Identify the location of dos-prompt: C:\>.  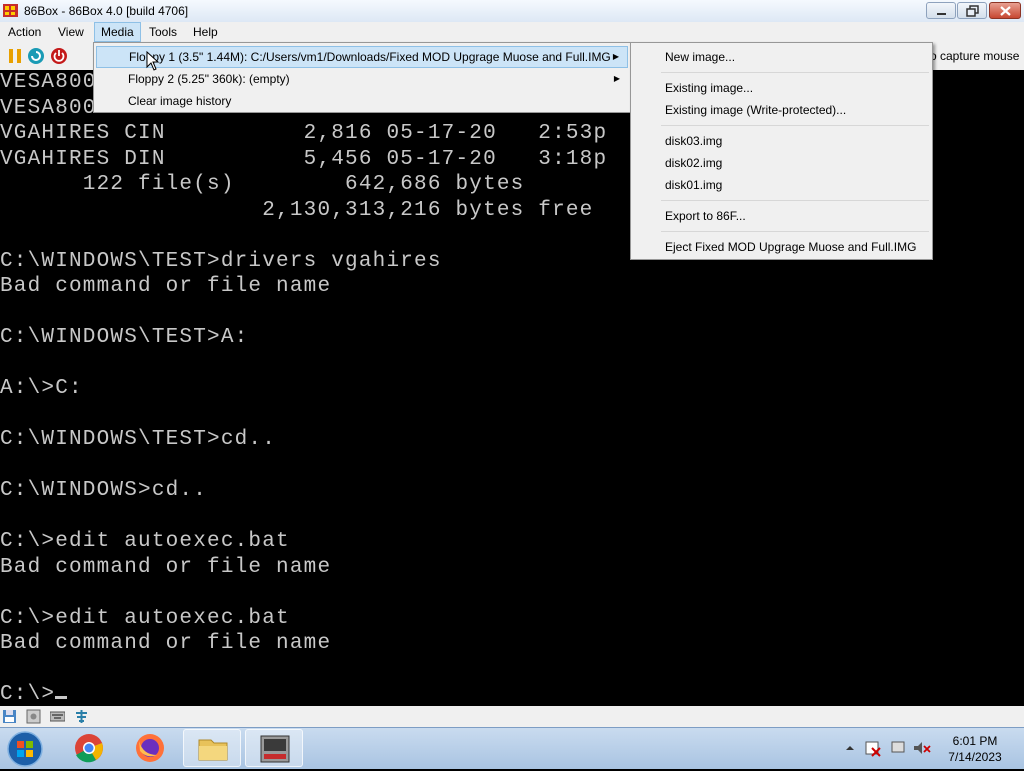
(28, 694).